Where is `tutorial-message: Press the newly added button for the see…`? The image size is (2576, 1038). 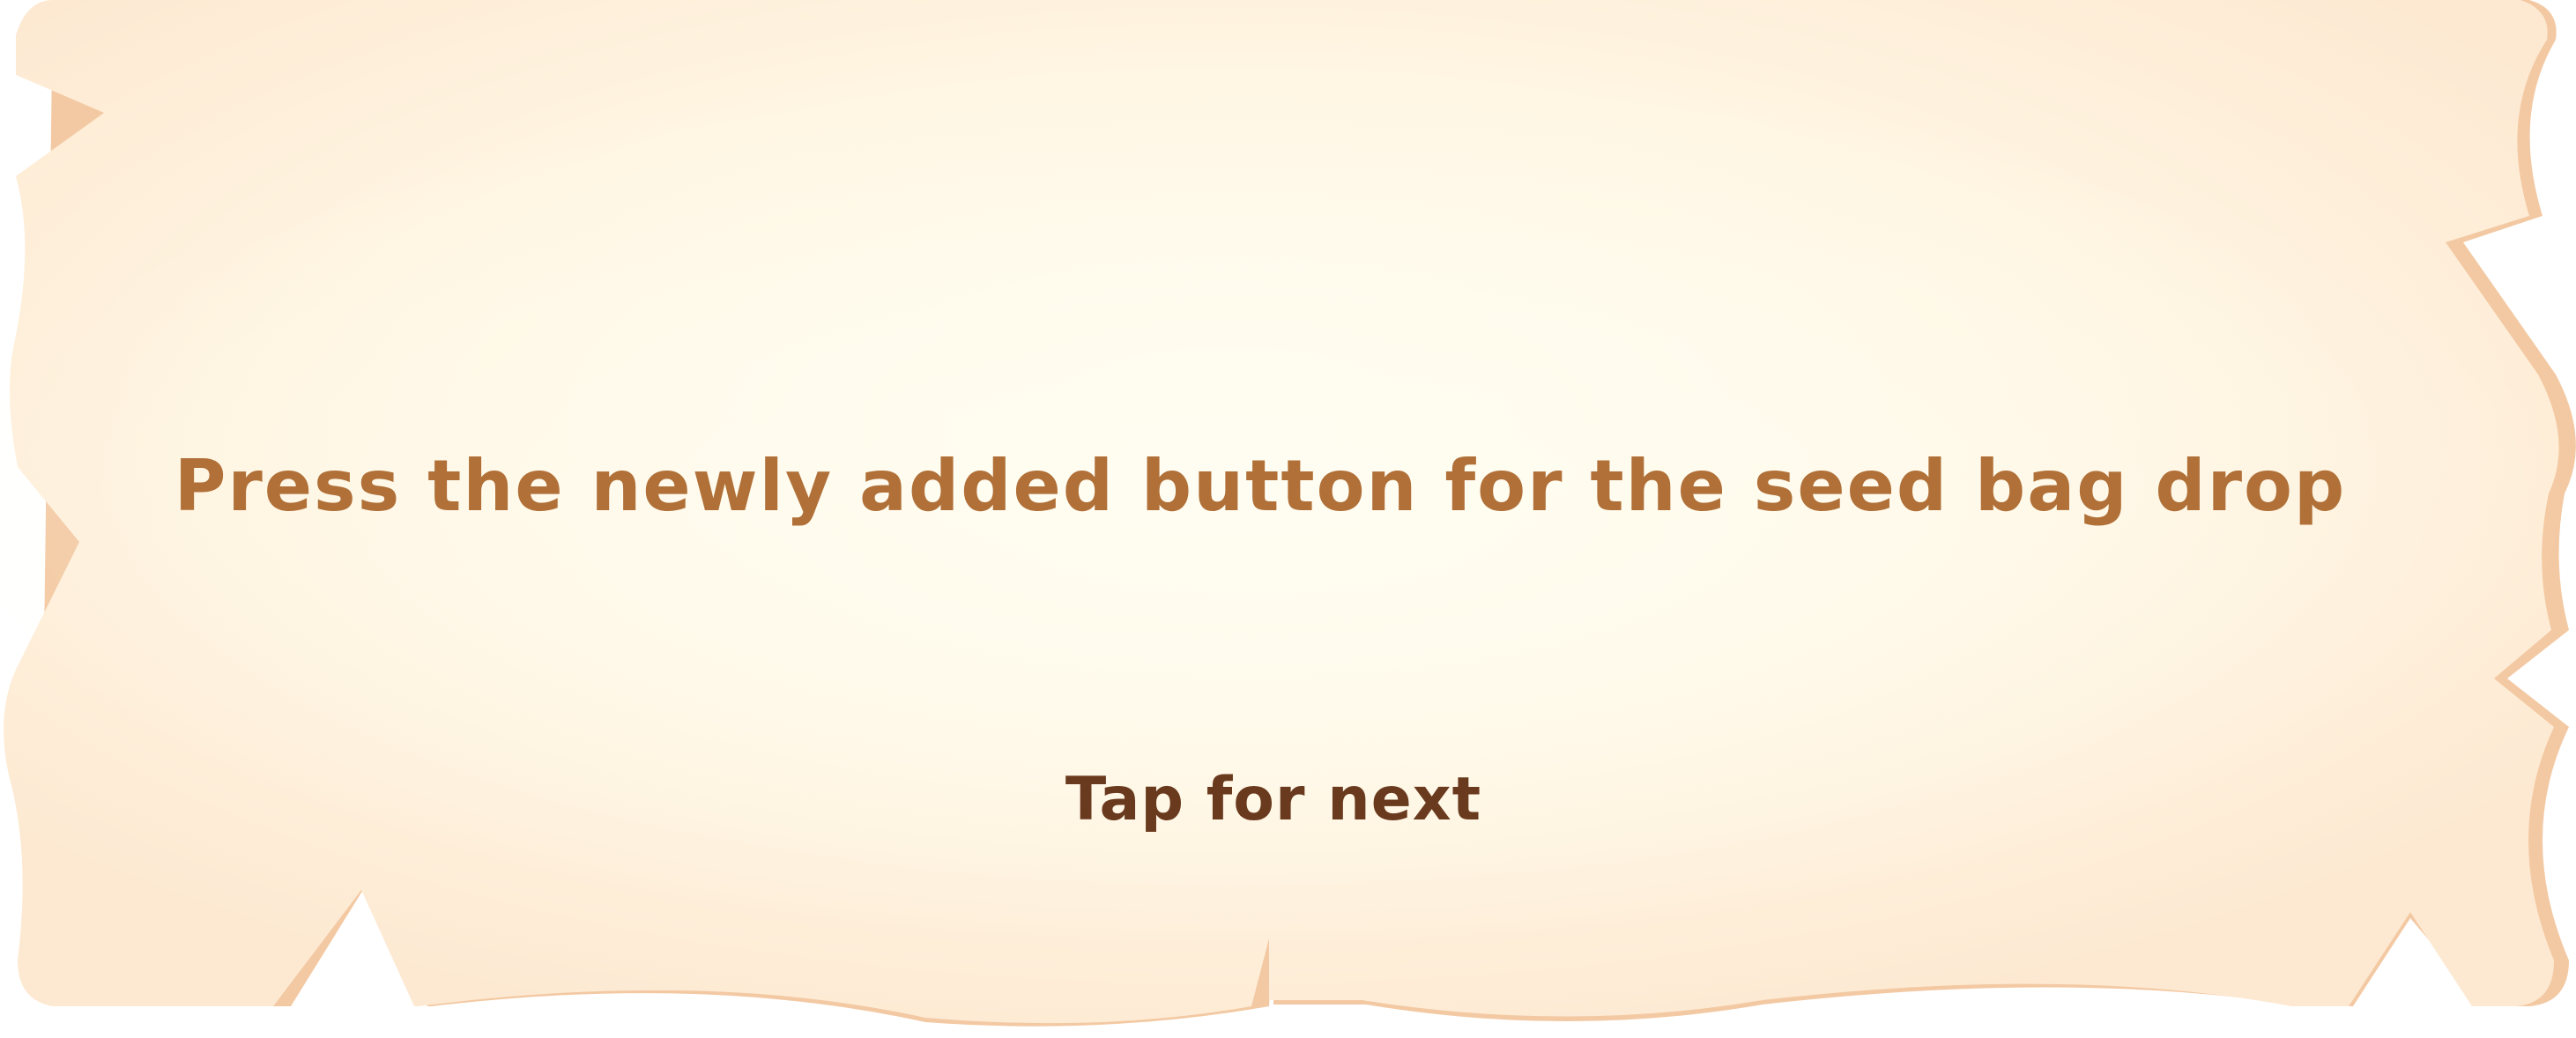 tutorial-message: Press the newly added button for the see… is located at coordinates (1260, 486).